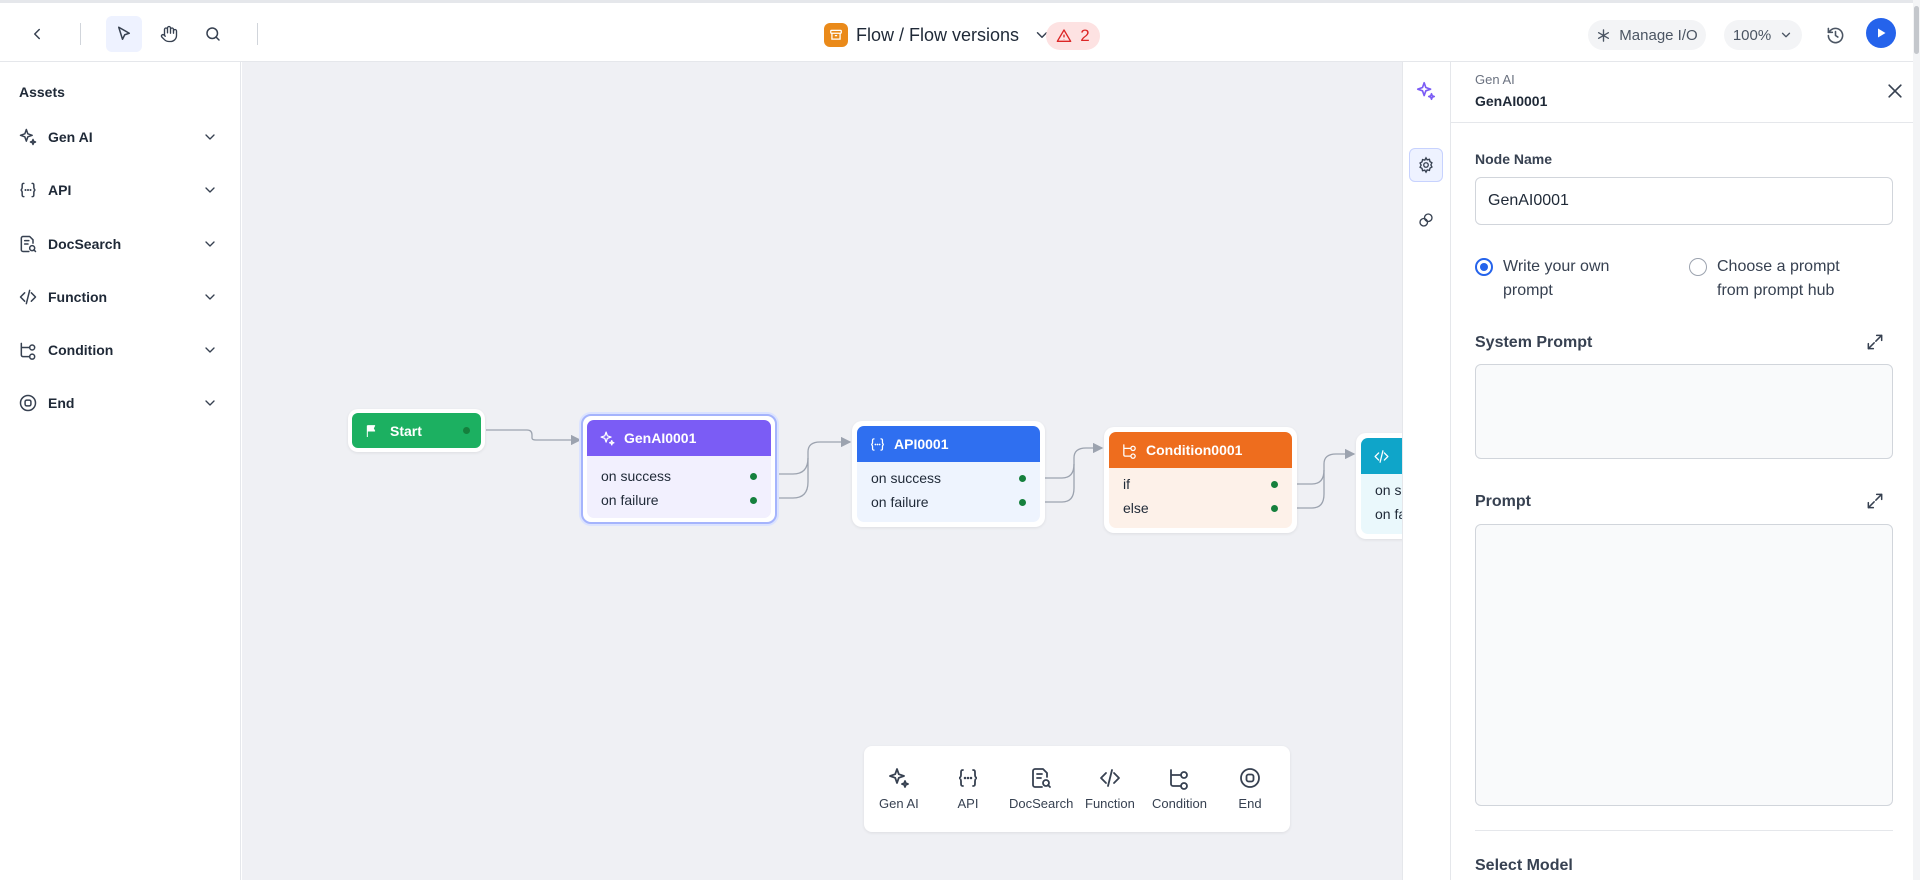 The height and width of the screenshot is (880, 1920). I want to click on node-name-value: GenAI0001, so click(1528, 200).